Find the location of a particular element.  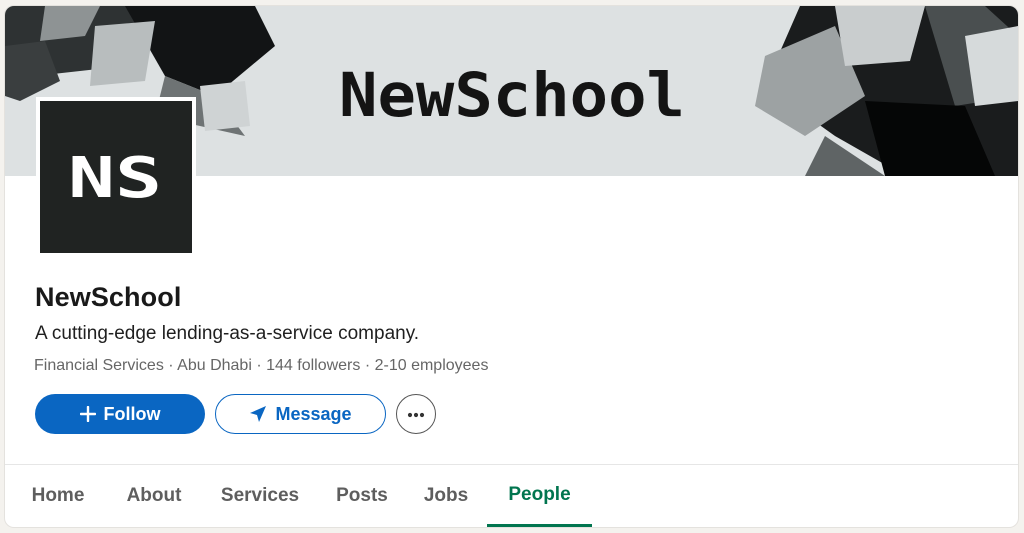

logo-mark: NS is located at coordinates (116, 177).